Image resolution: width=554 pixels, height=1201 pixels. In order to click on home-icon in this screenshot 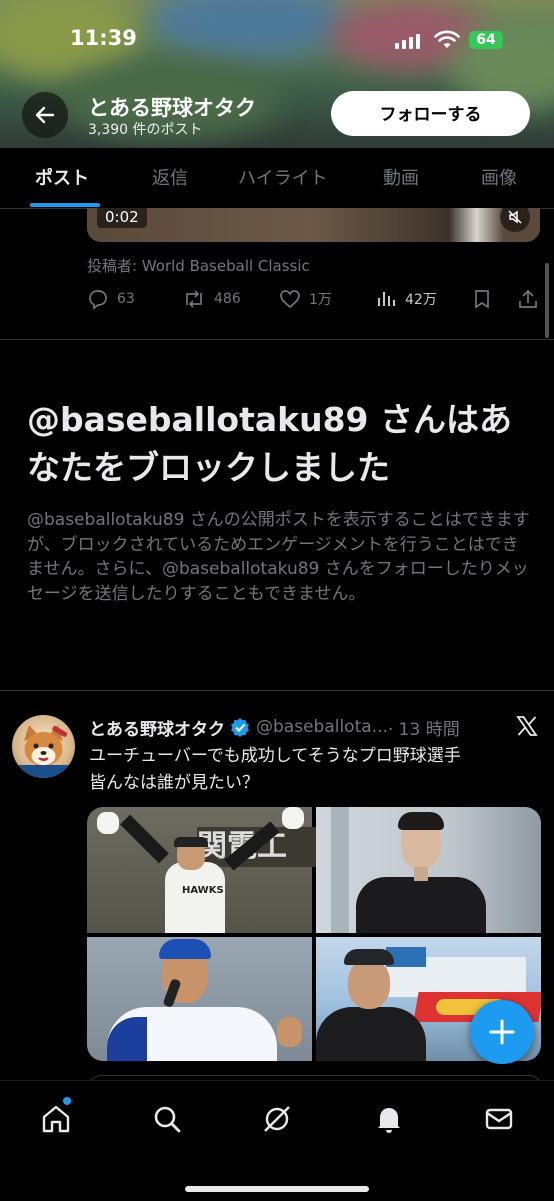, I will do `click(56, 1119)`.